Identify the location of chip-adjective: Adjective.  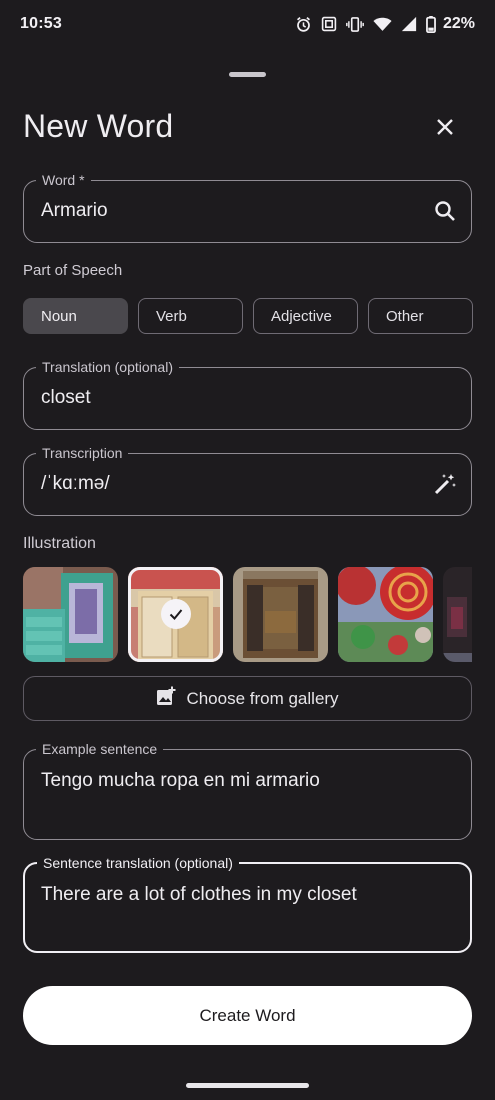
(305, 316).